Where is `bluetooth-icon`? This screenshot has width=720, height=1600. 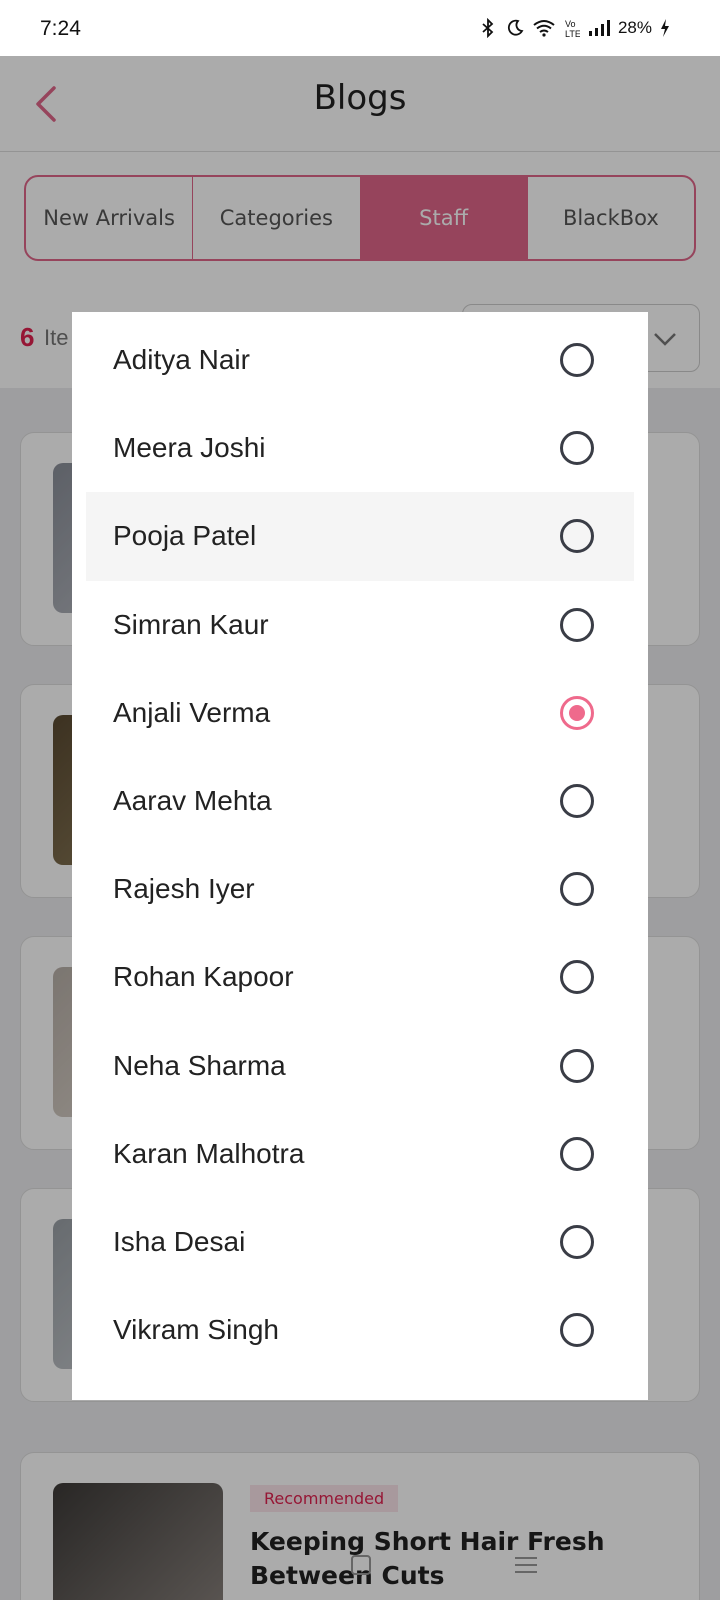 bluetooth-icon is located at coordinates (488, 28).